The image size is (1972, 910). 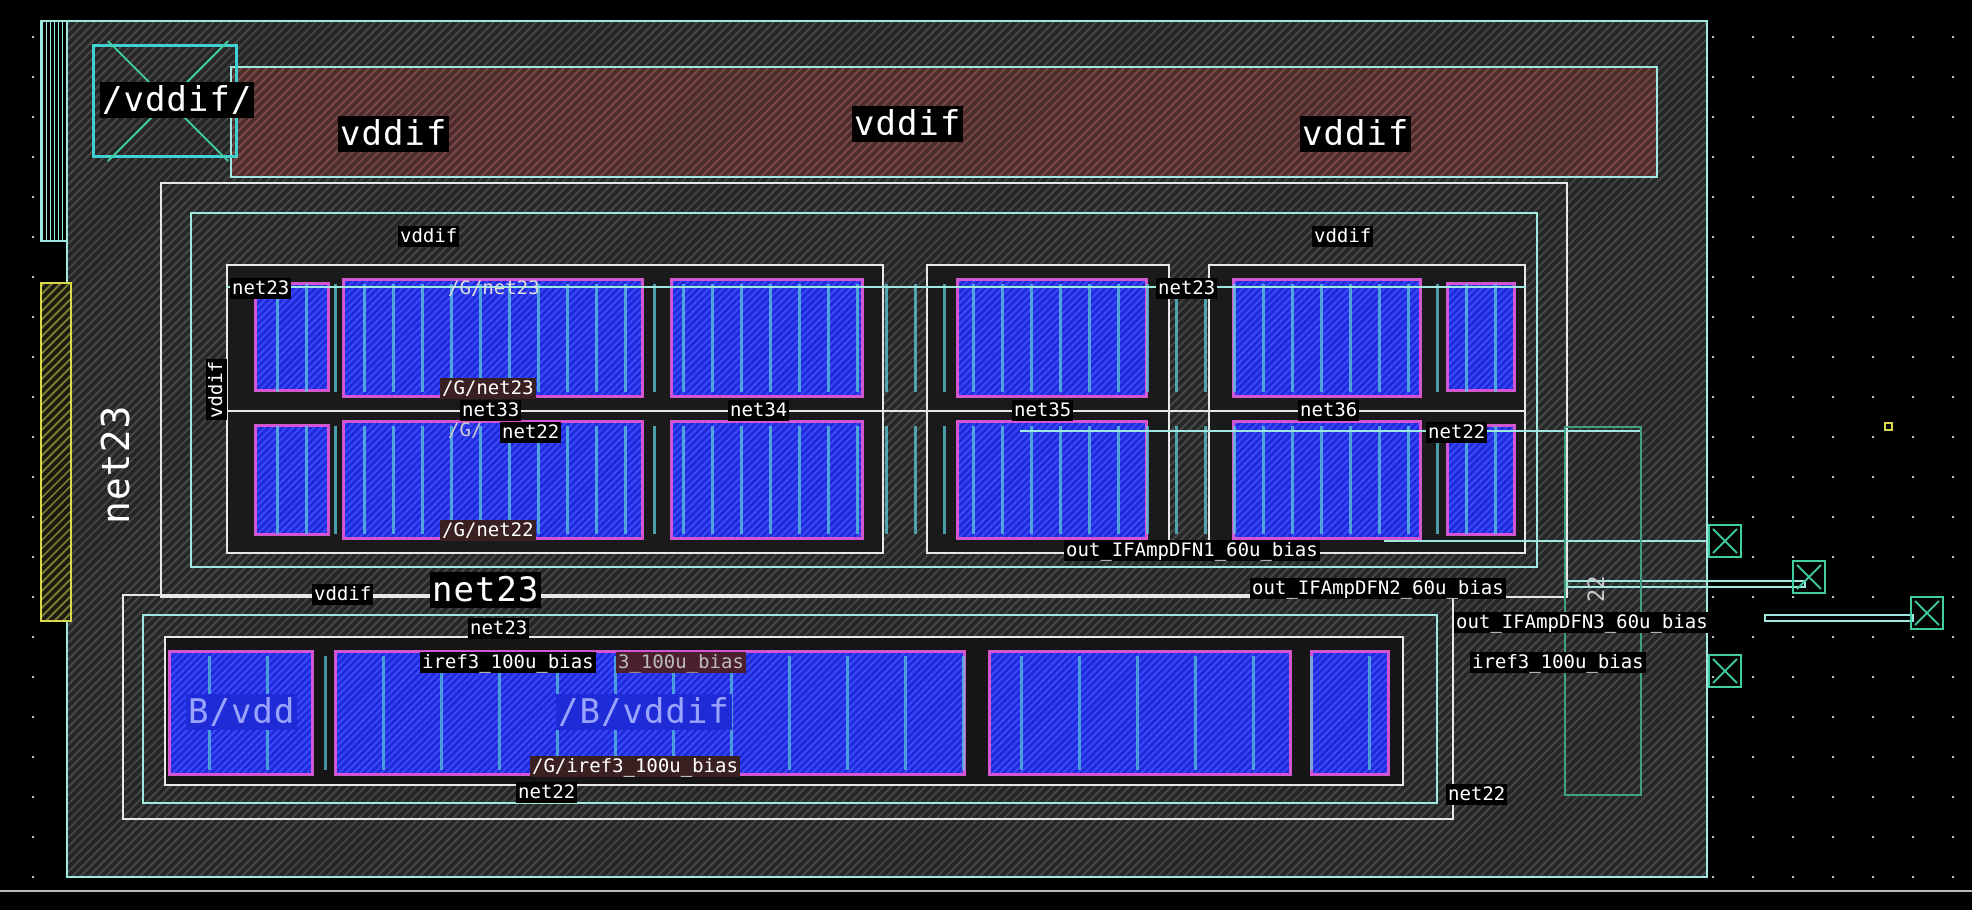 What do you see at coordinates (465, 430) in the screenshot?
I see `g-net22-prefix-label: /G/` at bounding box center [465, 430].